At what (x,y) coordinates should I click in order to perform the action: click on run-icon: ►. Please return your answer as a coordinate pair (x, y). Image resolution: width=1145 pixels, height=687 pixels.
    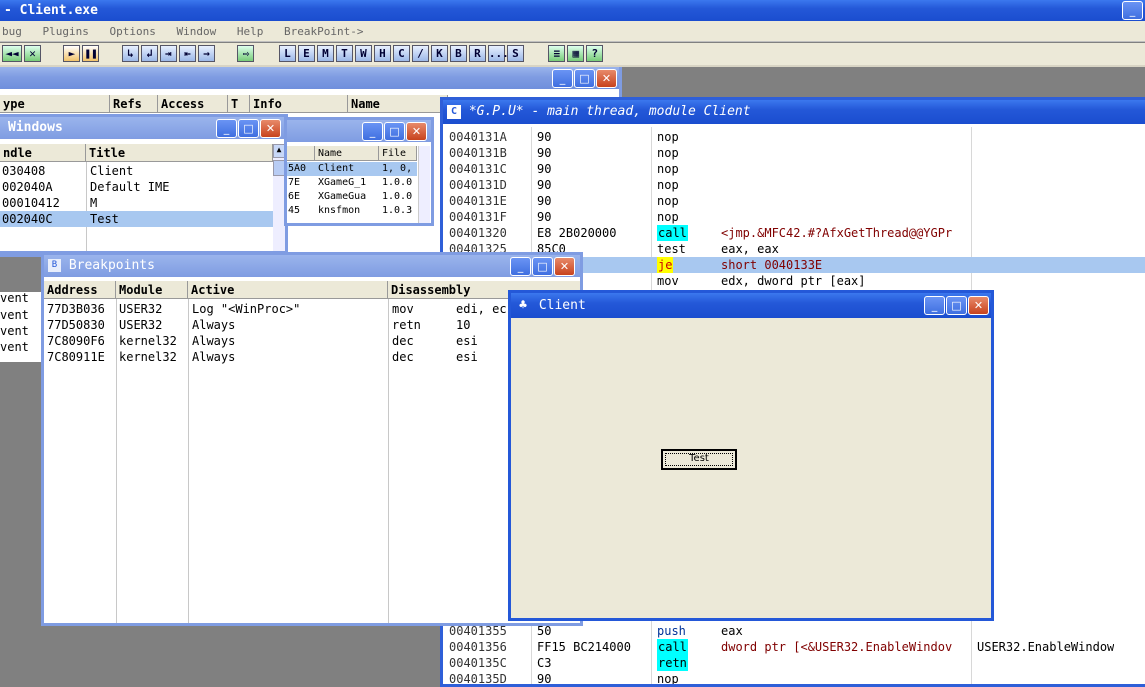
    Looking at the image, I should click on (72, 53).